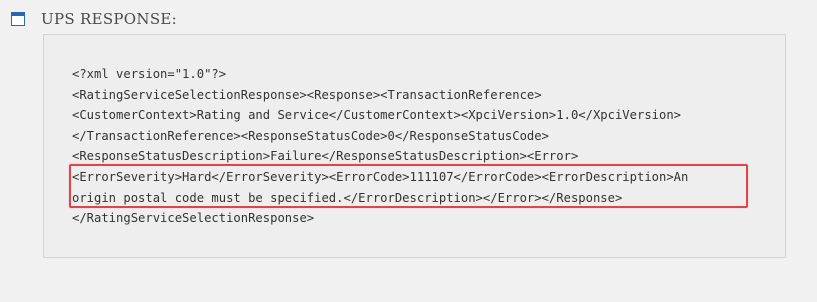 This screenshot has height=302, width=817. Describe the element at coordinates (18, 19) in the screenshot. I see `window-icon` at that location.